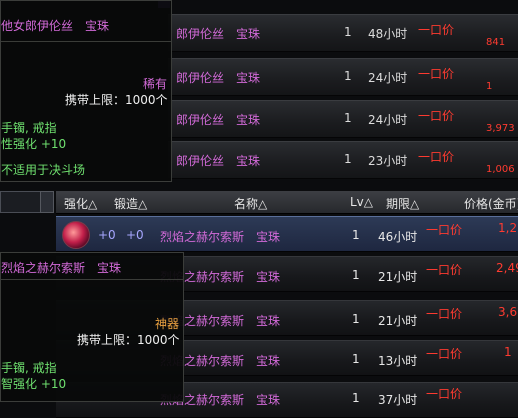 This screenshot has height=418, width=518. What do you see at coordinates (55, 26) in the screenshot?
I see `tooltip-title: 他女郎伊伦丝 宝珠` at bounding box center [55, 26].